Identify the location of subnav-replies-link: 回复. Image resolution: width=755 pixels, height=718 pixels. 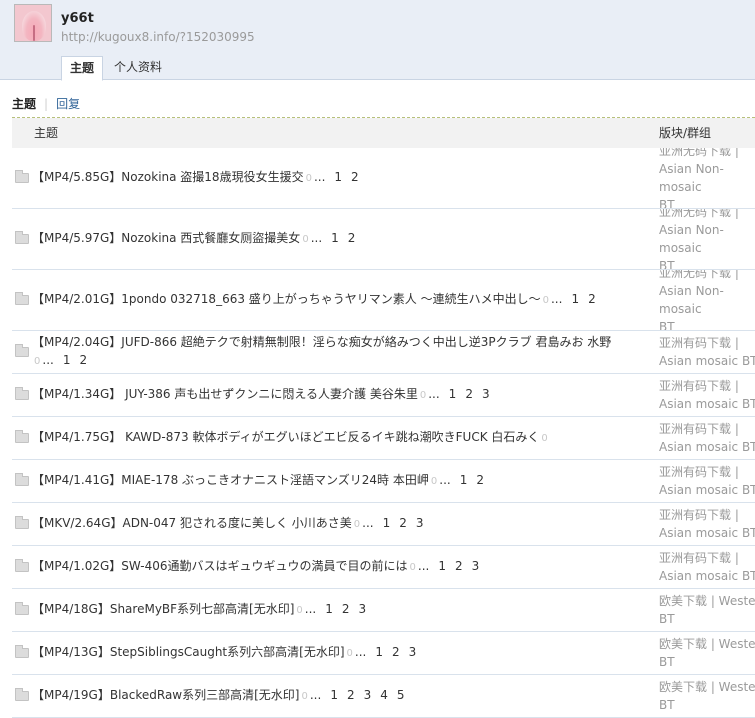
(68, 104).